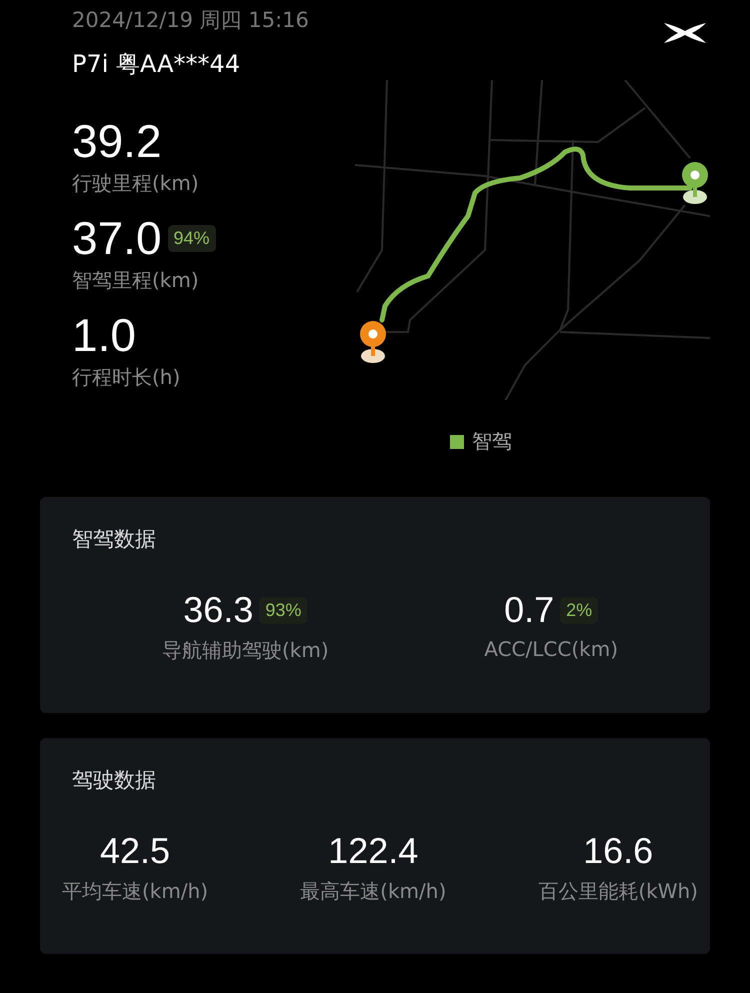  I want to click on card-title: 智驾数据, so click(114, 539).